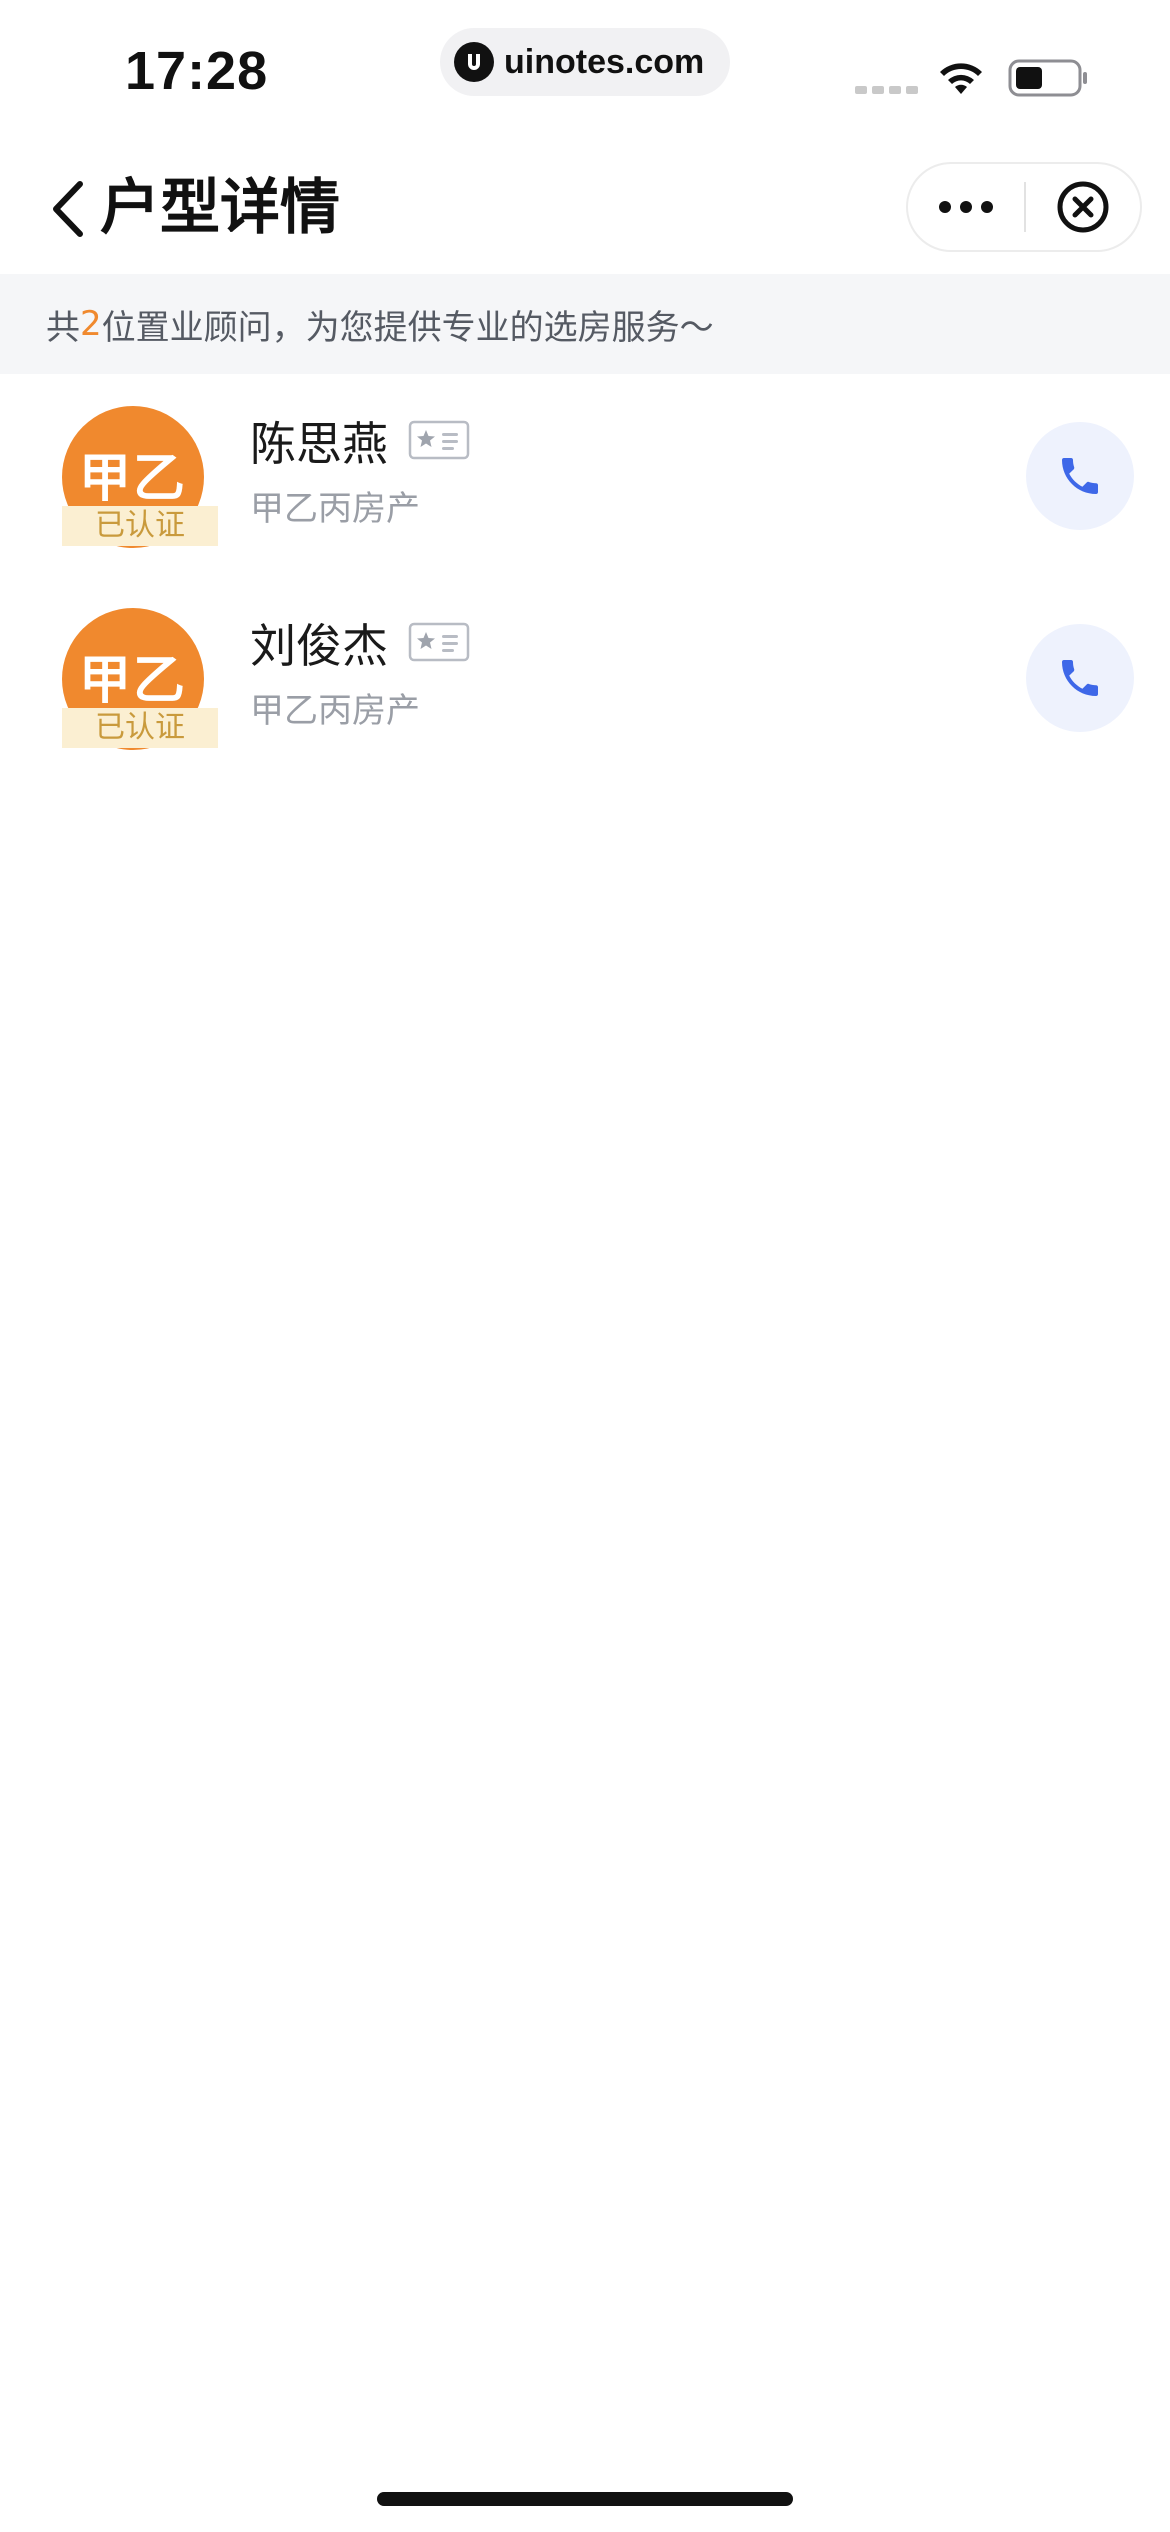 The height and width of the screenshot is (2532, 1170). I want to click on banner-suffix: 位置业顾问，为您提供专业的选房服务～, so click(407, 327).